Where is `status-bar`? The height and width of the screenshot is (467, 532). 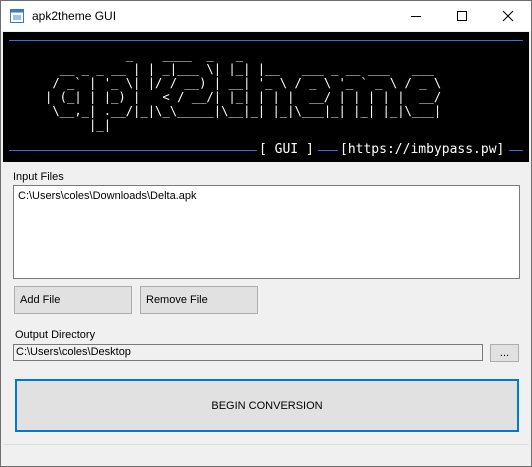
status-bar is located at coordinates (266, 454).